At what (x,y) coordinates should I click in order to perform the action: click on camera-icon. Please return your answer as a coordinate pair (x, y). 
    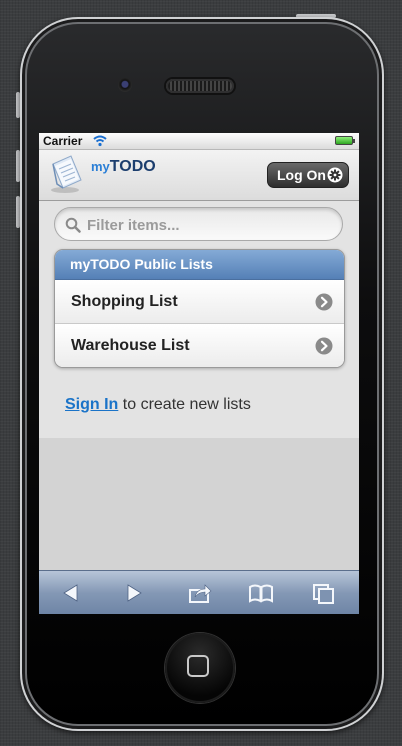
    Looking at the image, I should click on (125, 85).